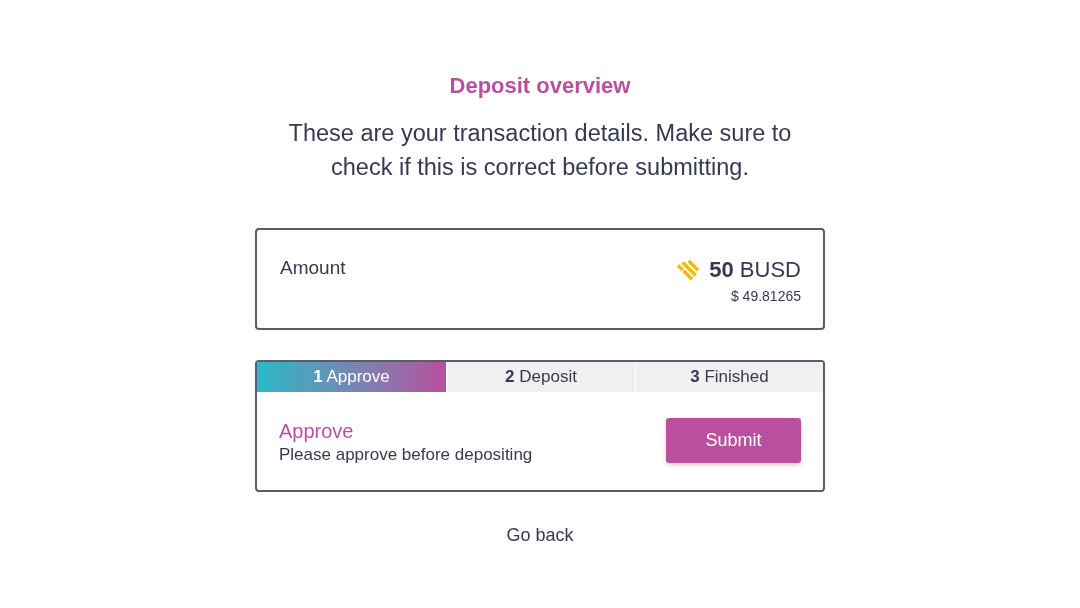 Image resolution: width=1080 pixels, height=608 pixels. What do you see at coordinates (755, 270) in the screenshot?
I see `amount-value: 50 BUSD` at bounding box center [755, 270].